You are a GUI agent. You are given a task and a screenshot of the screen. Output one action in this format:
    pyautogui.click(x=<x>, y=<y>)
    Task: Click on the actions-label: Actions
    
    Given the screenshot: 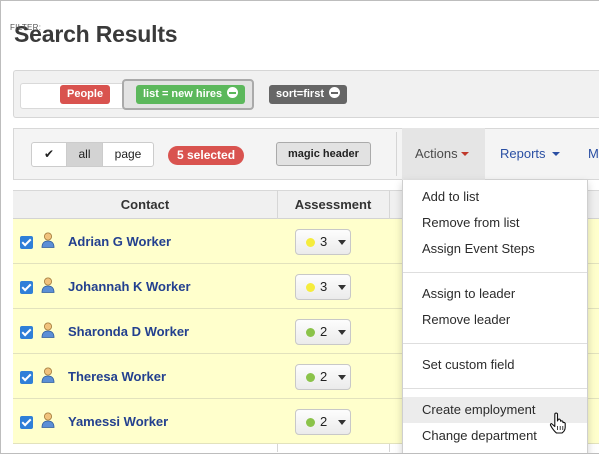 What is the action you would take?
    pyautogui.click(x=436, y=153)
    